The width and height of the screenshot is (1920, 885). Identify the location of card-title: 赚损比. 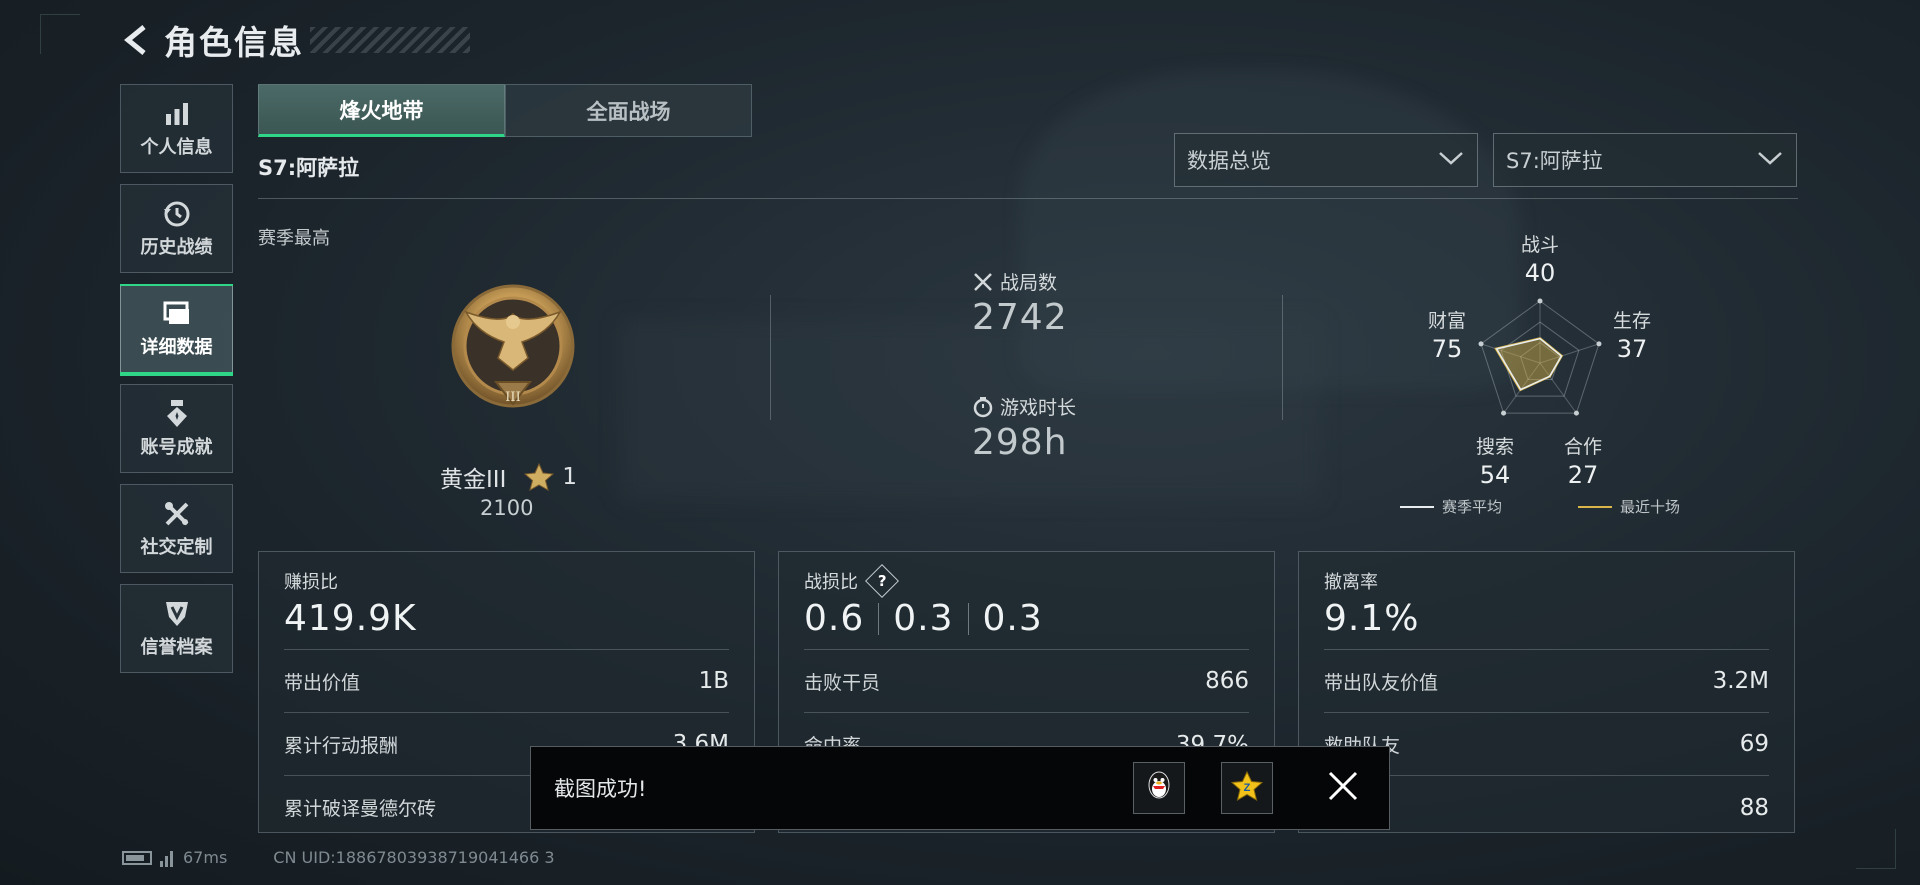
(311, 582).